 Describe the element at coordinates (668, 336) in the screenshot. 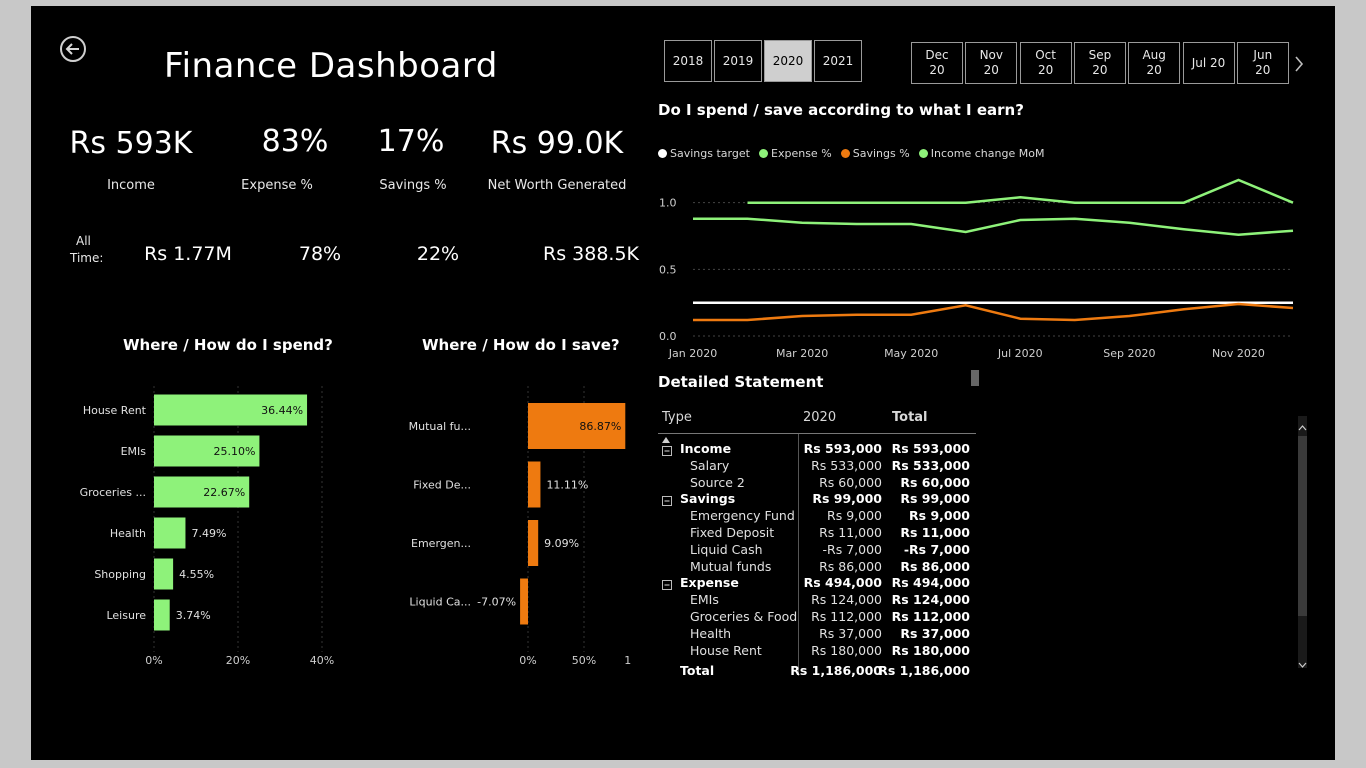

I see `line-chart-y-tick: 0.0` at that location.